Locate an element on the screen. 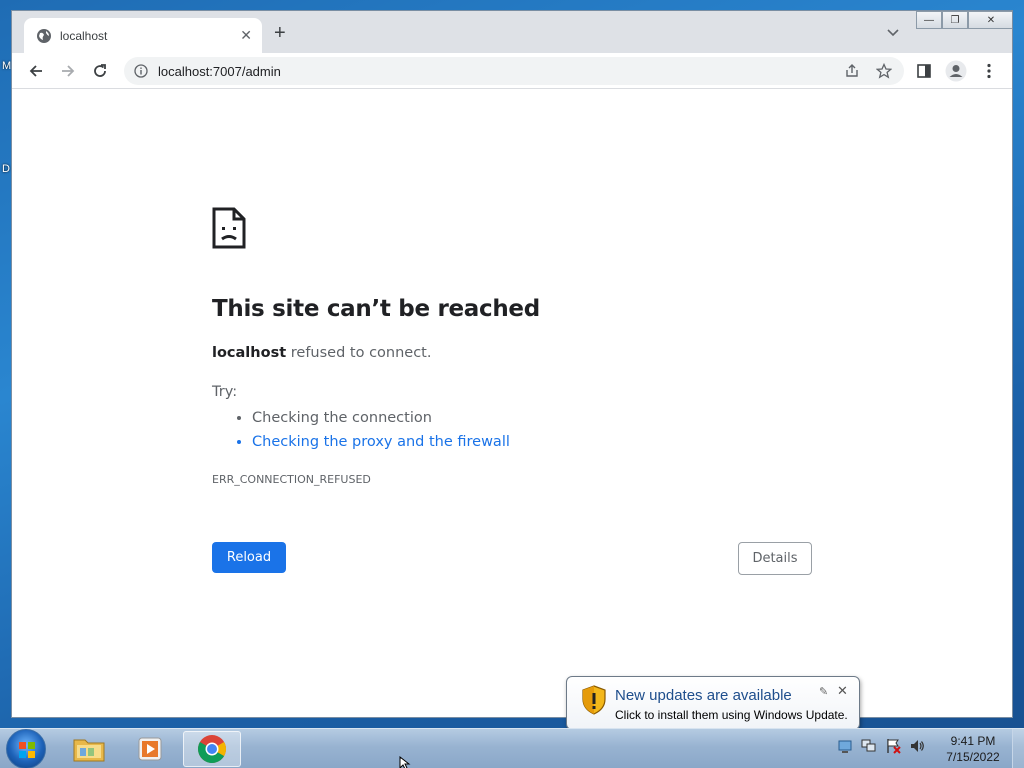 The image size is (1024, 768). notification-options-icon: ✎ is located at coordinates (823, 691).